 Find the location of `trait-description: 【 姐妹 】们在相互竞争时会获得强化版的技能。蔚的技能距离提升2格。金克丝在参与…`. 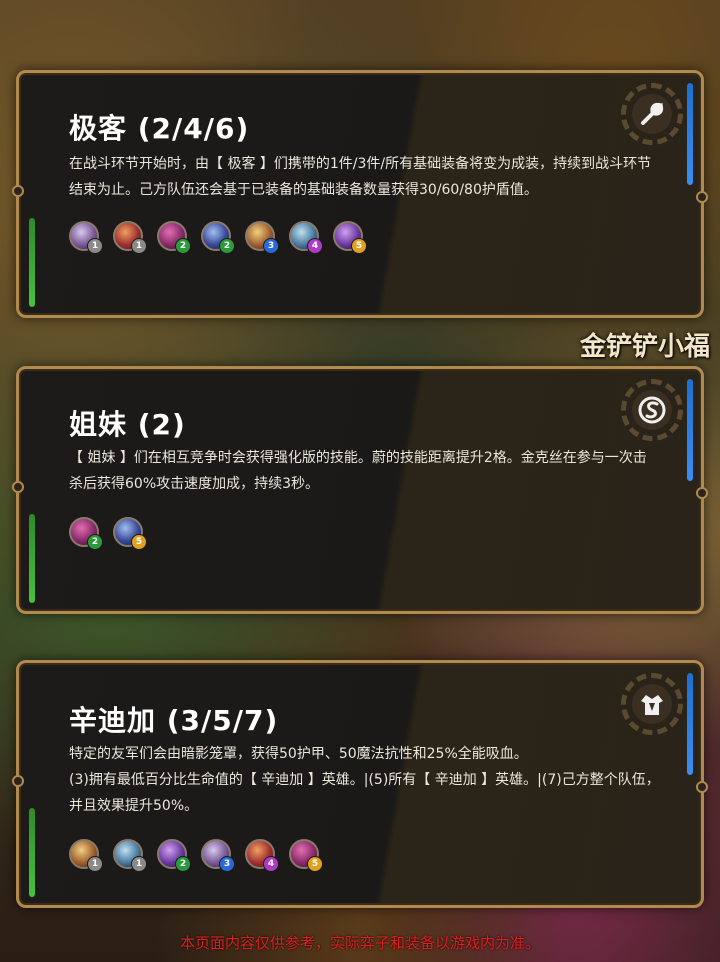

trait-description: 【 姐妹 】们在相互竞争时会获得强化版的技能。蔚的技能距离提升2格。金克丝在参与… is located at coordinates (358, 471).